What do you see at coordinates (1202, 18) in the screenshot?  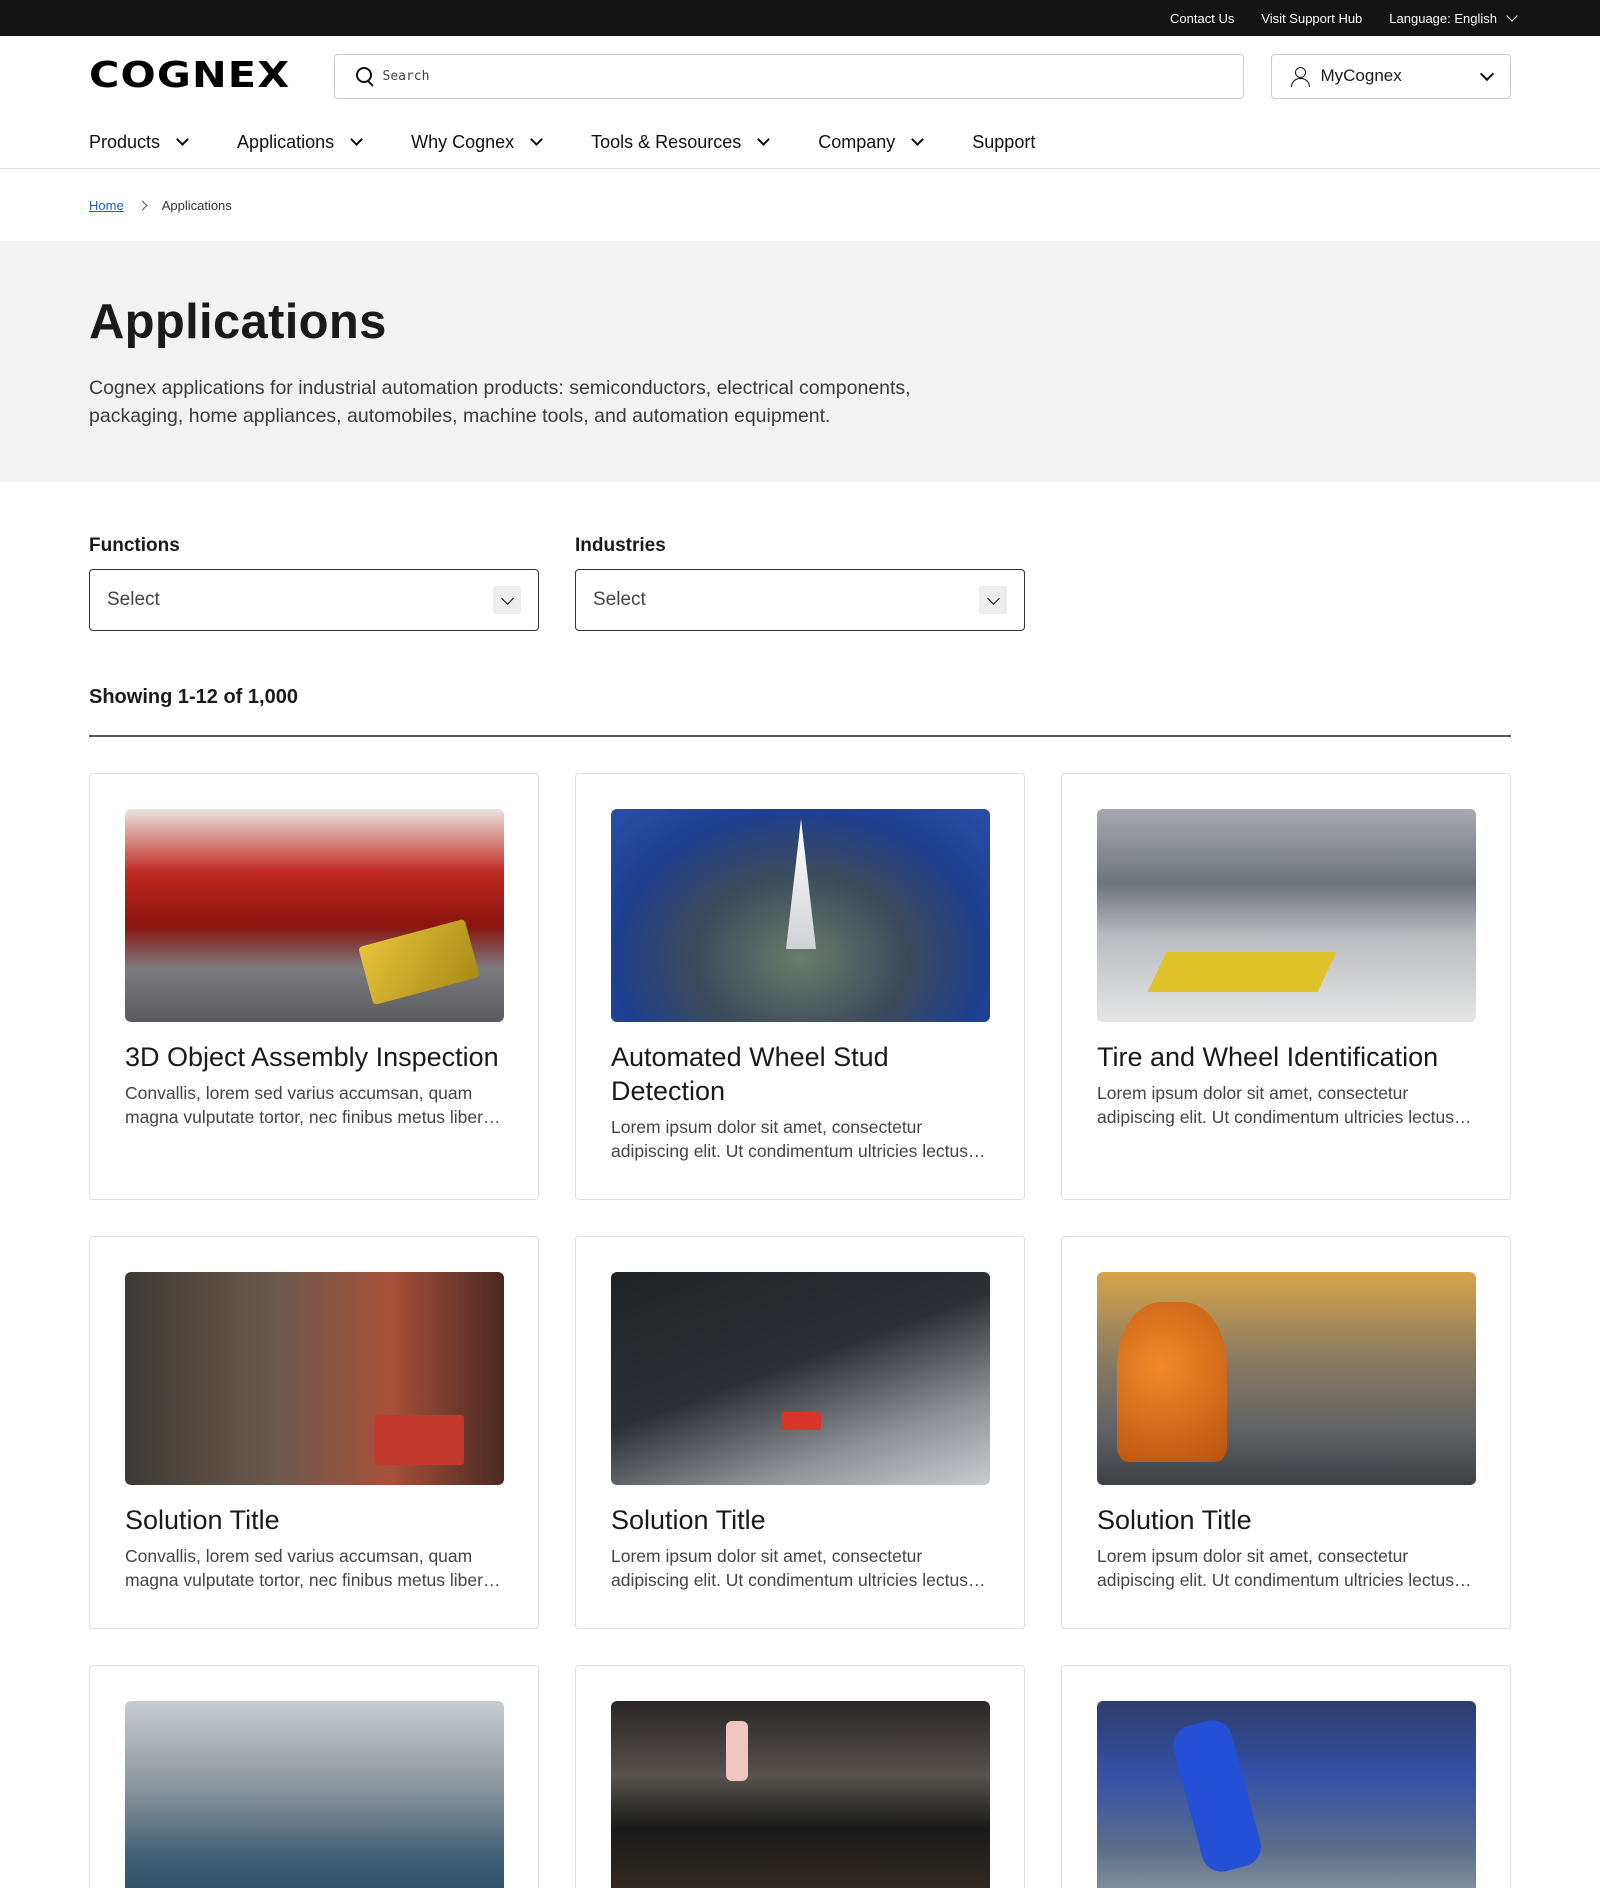 I see `contact-us-link: Contact Us` at bounding box center [1202, 18].